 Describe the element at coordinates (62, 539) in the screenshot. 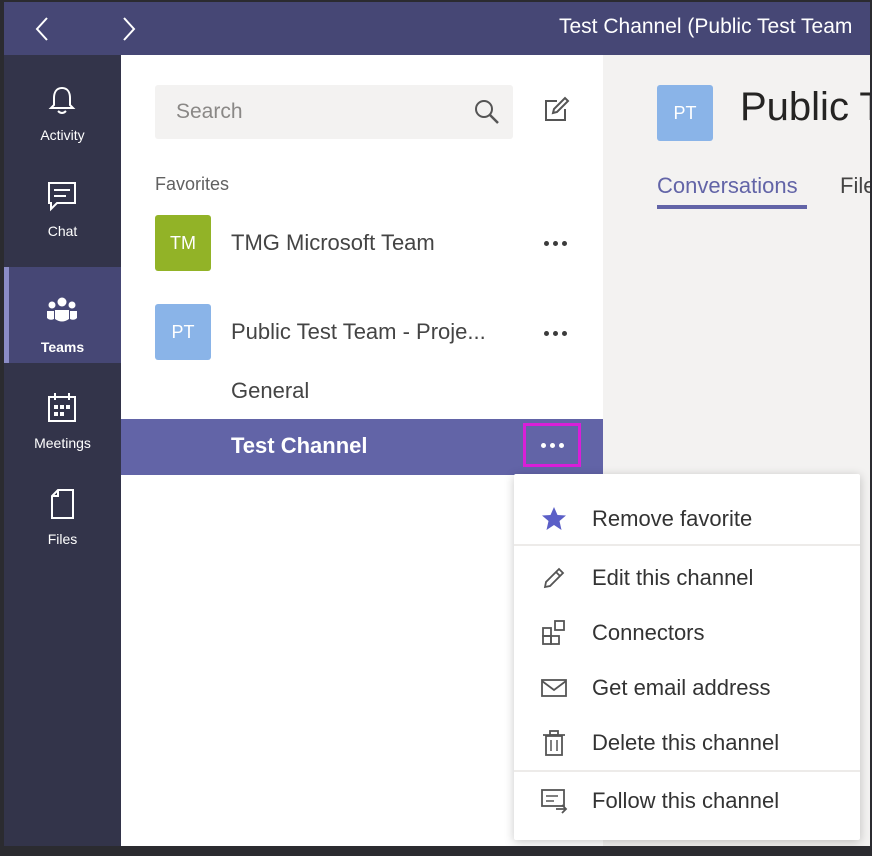

I see `rail-label: Files` at that location.